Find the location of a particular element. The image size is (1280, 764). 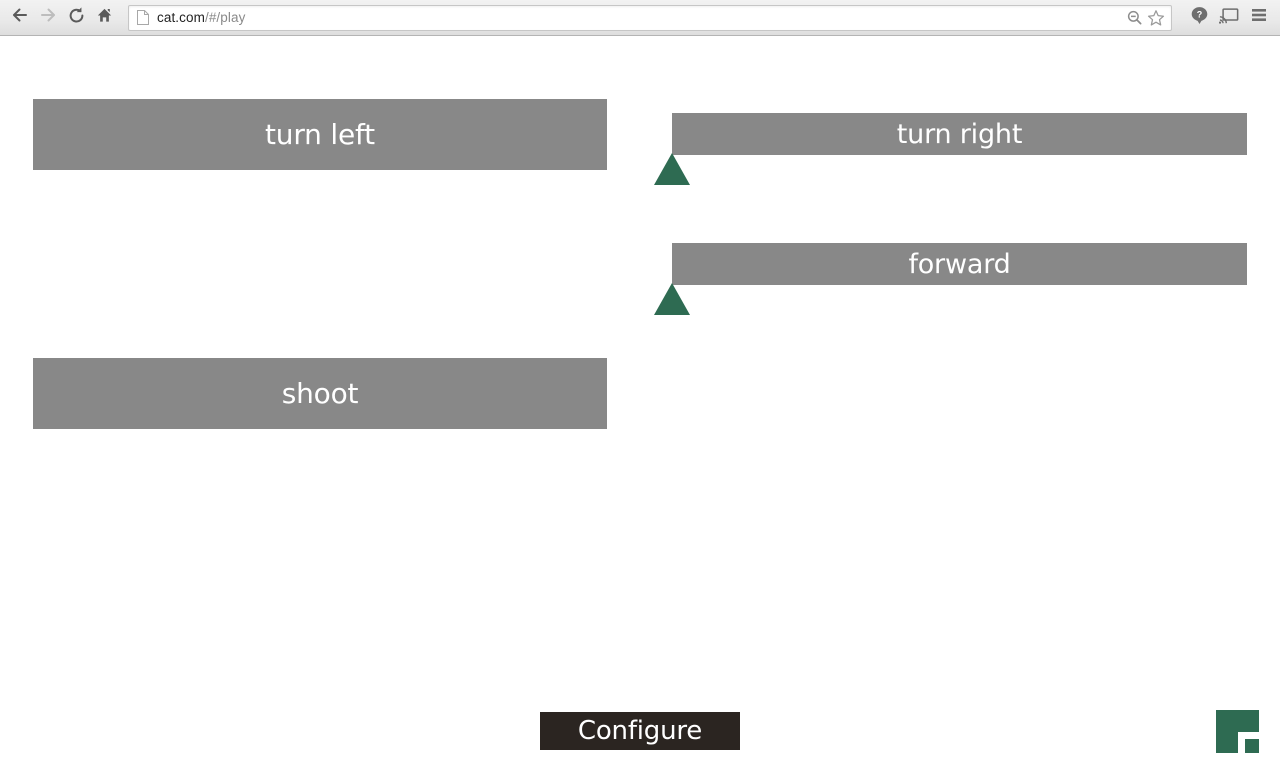

command-button-forward: forward is located at coordinates (959, 264).